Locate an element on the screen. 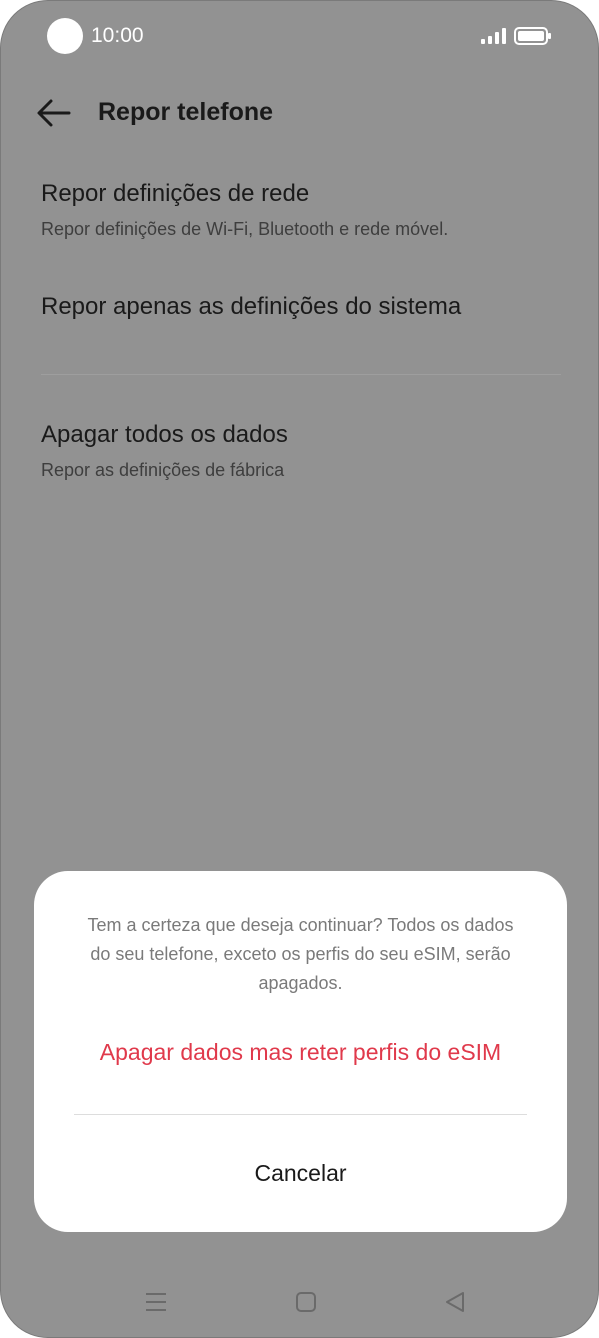 This screenshot has width=599, height=1338. app-header: Repor telefone is located at coordinates (299, 113).